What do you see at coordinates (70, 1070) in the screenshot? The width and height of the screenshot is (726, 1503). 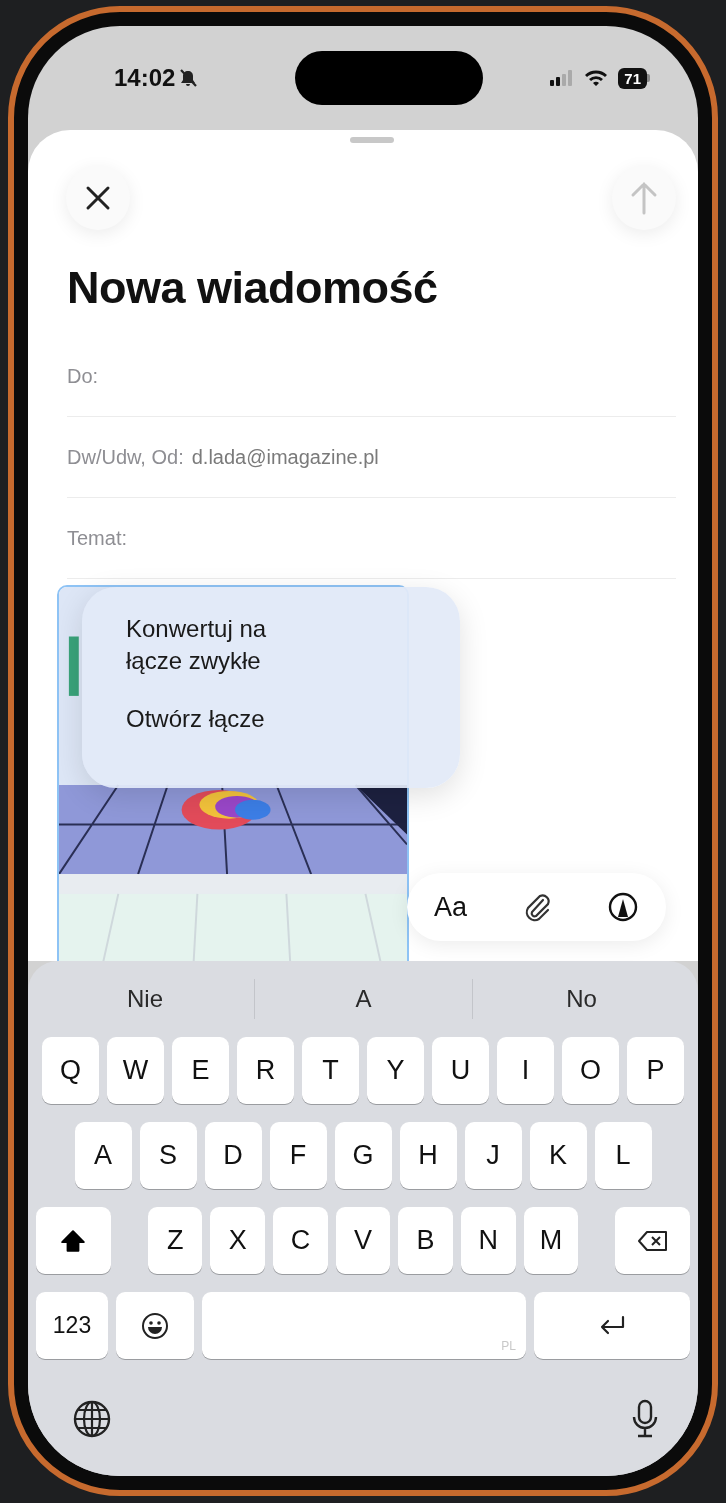 I see `letter-key: Q` at bounding box center [70, 1070].